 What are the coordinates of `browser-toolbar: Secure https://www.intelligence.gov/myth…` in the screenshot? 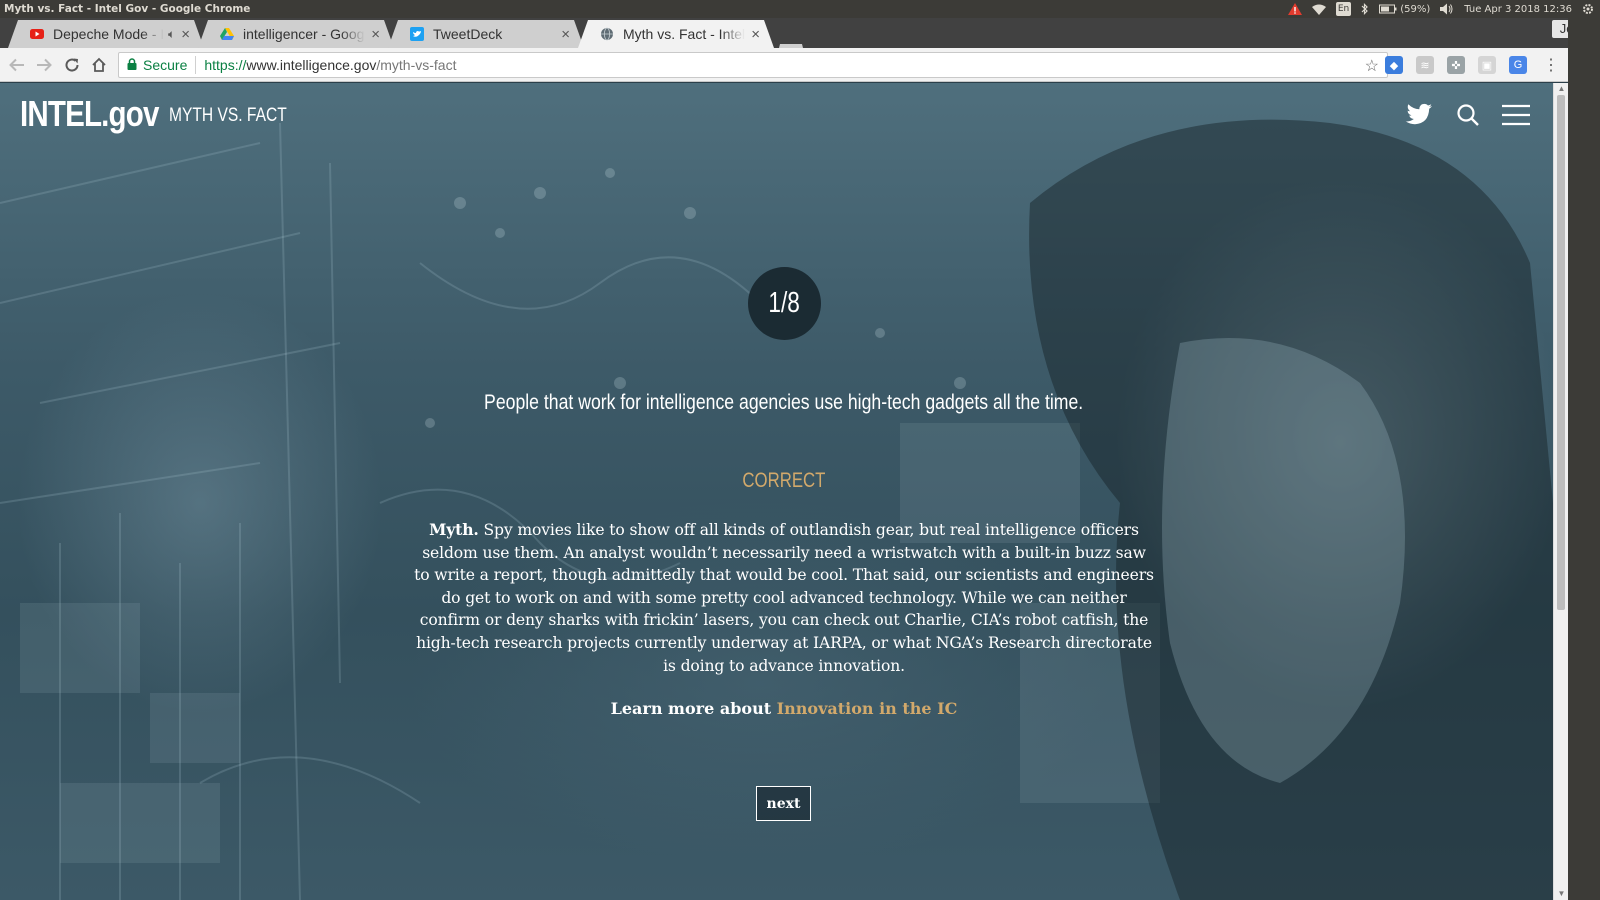 It's located at (800, 65).